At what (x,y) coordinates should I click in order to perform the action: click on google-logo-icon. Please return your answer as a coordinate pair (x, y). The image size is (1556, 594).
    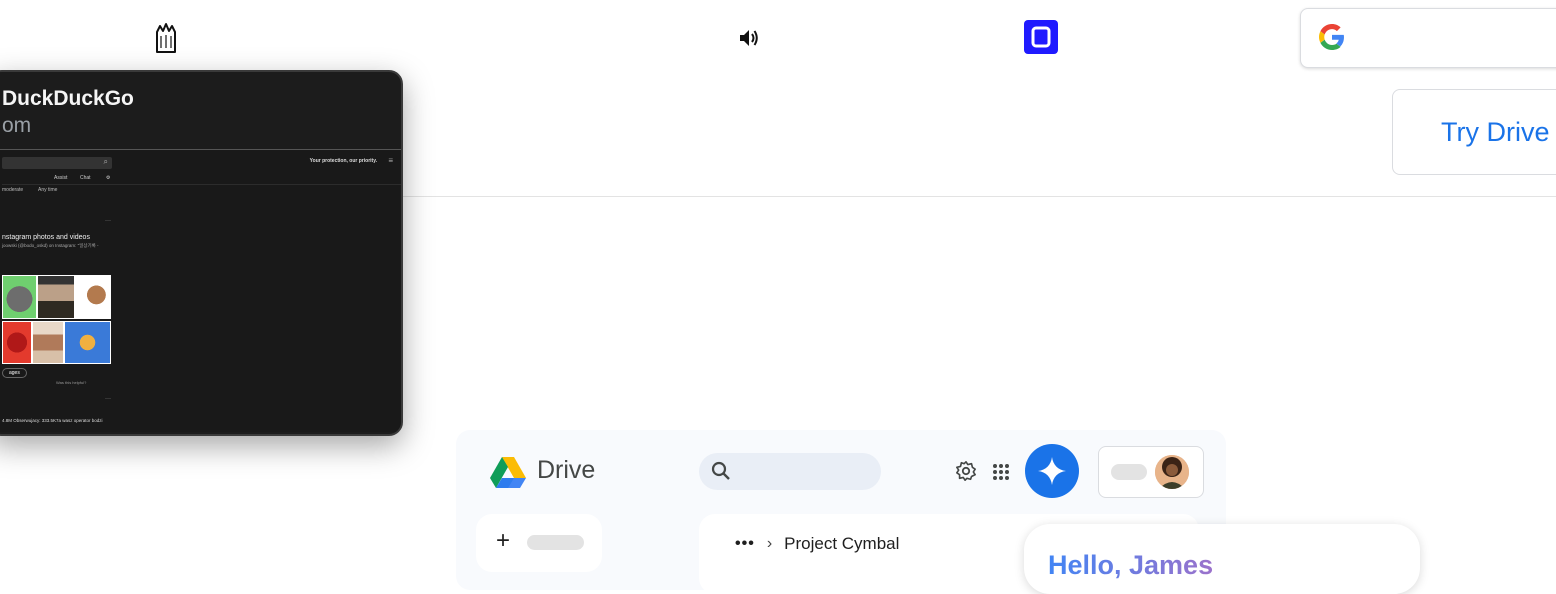
    Looking at the image, I should click on (1332, 39).